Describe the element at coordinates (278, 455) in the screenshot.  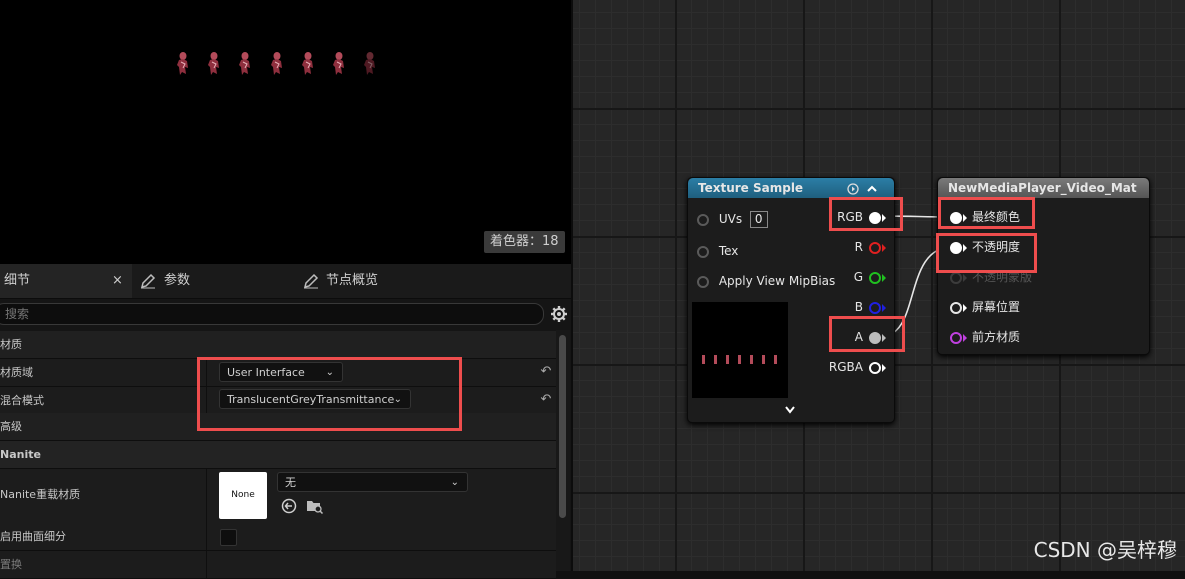
I see `category-nanite: Nanite` at that location.